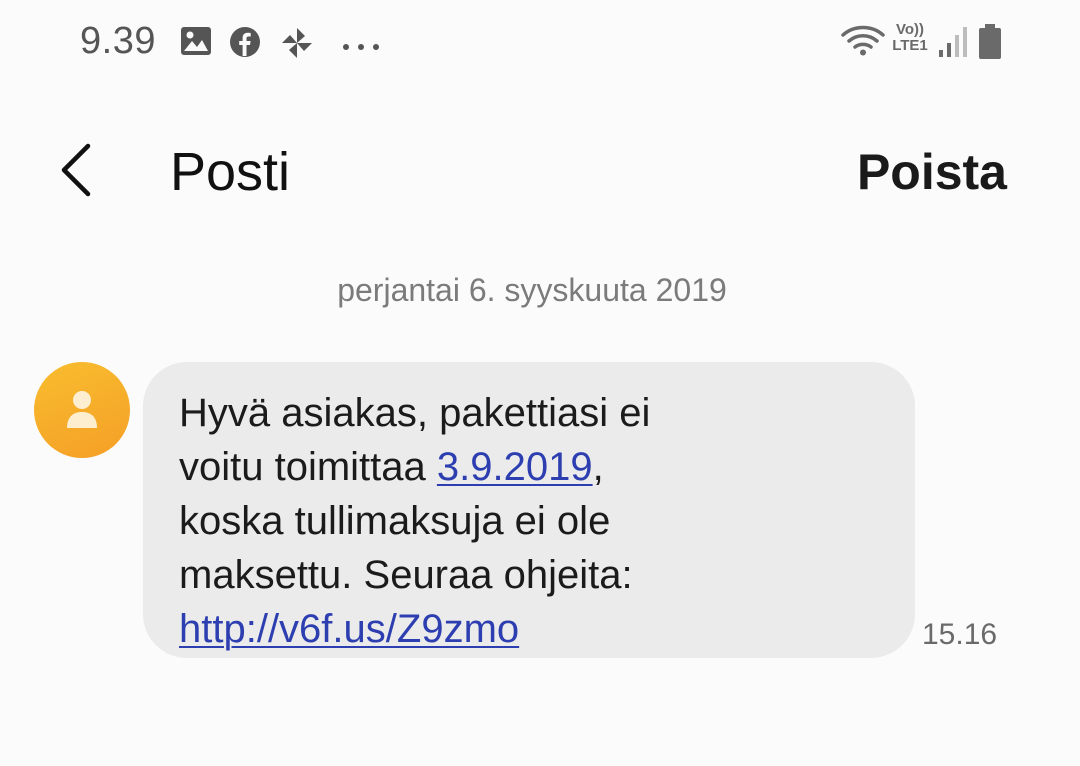  What do you see at coordinates (532, 290) in the screenshot?
I see `date-divider: perjantai 6. syyskuuta 2019` at bounding box center [532, 290].